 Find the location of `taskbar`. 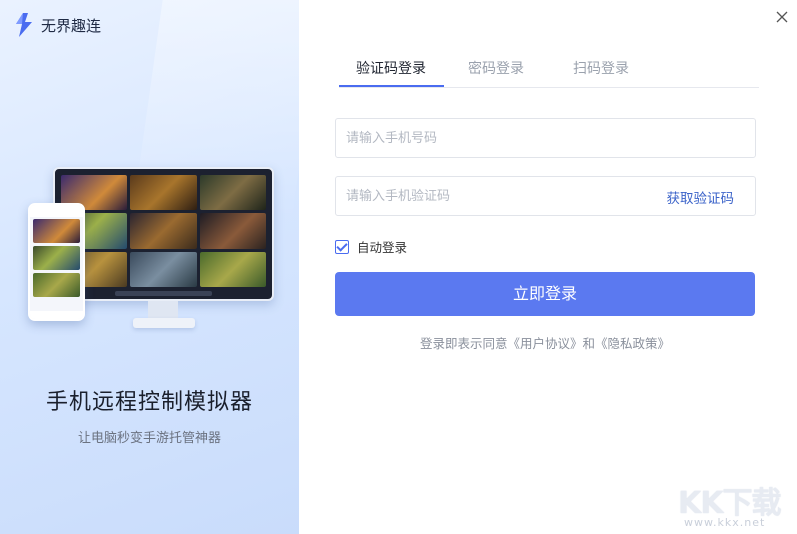

taskbar is located at coordinates (163, 293).